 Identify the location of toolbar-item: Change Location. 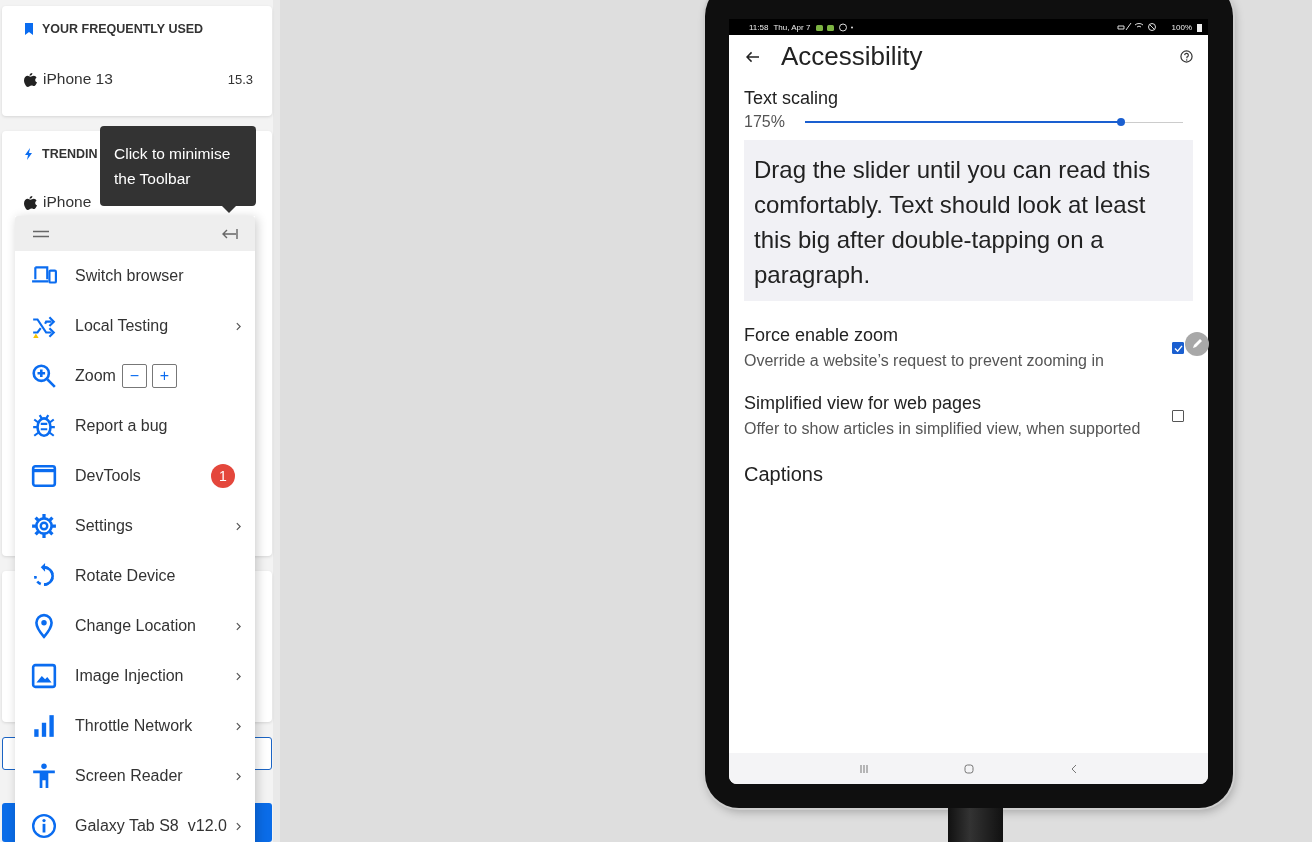
(135, 626).